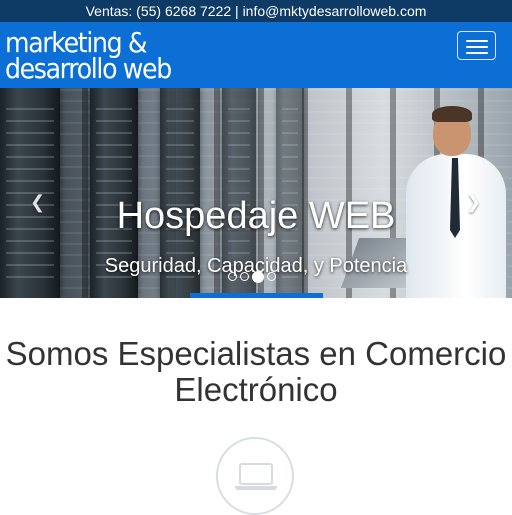 The height and width of the screenshot is (515, 512). I want to click on laptop-icon, so click(256, 477).